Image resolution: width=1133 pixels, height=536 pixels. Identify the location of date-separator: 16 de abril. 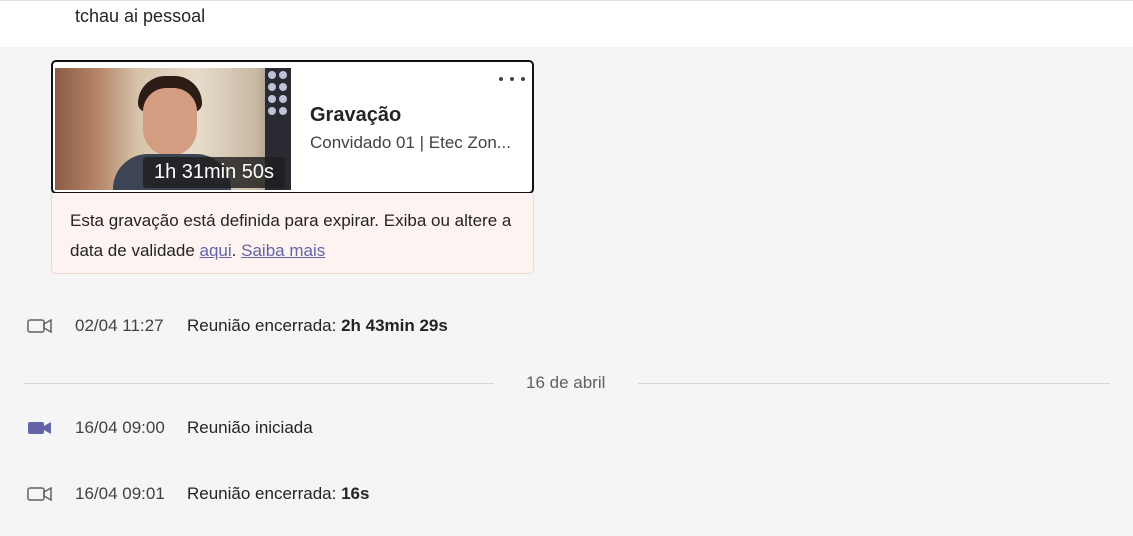
(567, 383).